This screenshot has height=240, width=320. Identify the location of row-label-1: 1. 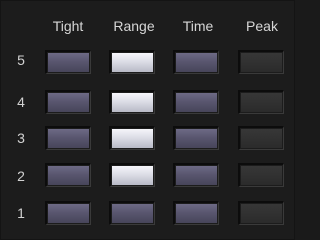
(21, 213).